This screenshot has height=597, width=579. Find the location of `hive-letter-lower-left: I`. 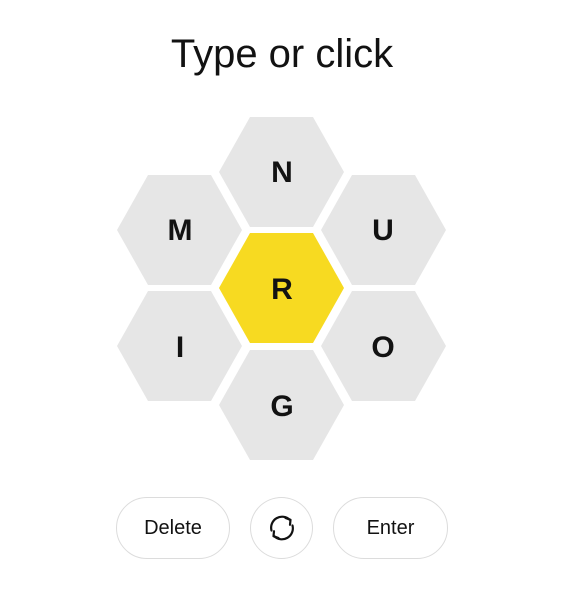

hive-letter-lower-left: I is located at coordinates (180, 347).